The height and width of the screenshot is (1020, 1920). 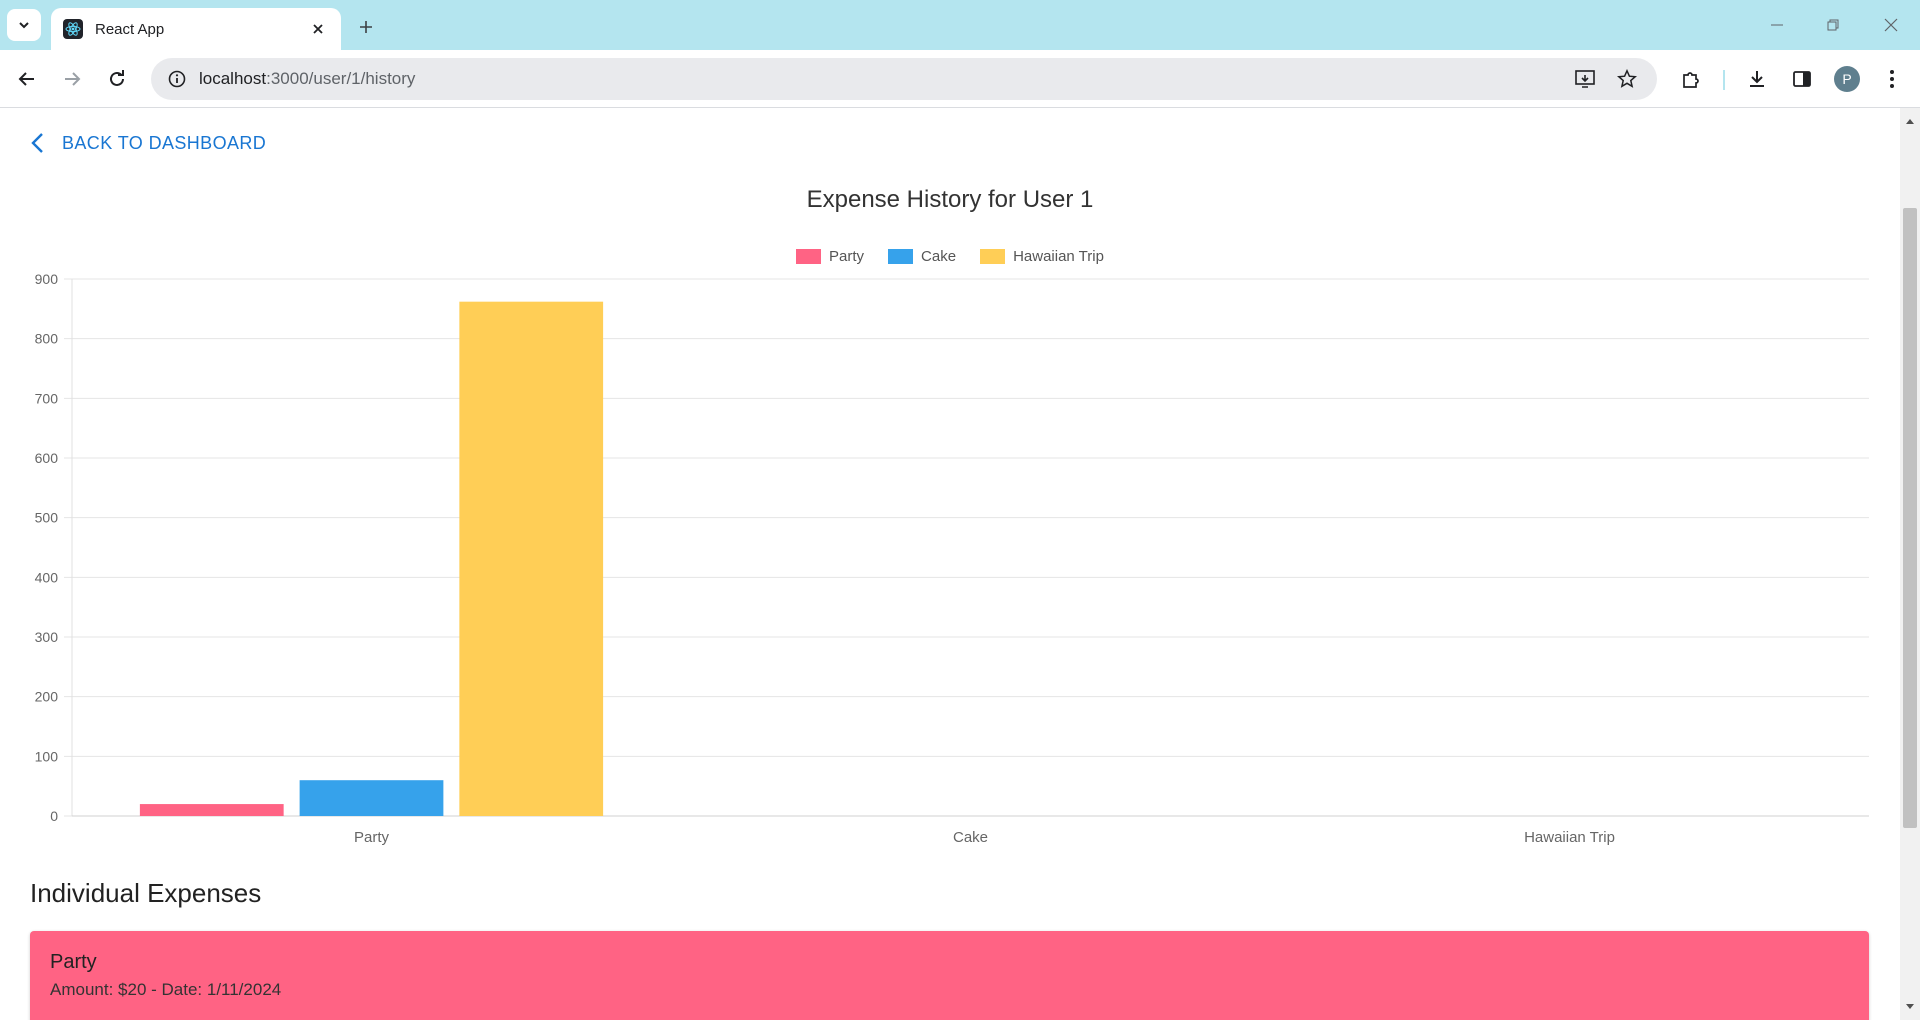 What do you see at coordinates (47, 637) in the screenshot?
I see `y-tick-label: 300` at bounding box center [47, 637].